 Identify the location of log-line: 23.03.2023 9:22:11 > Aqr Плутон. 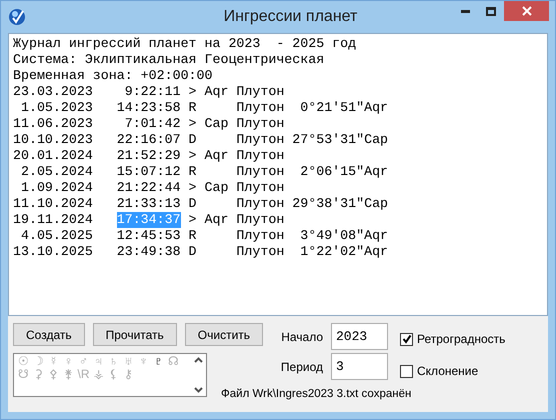
(148, 92).